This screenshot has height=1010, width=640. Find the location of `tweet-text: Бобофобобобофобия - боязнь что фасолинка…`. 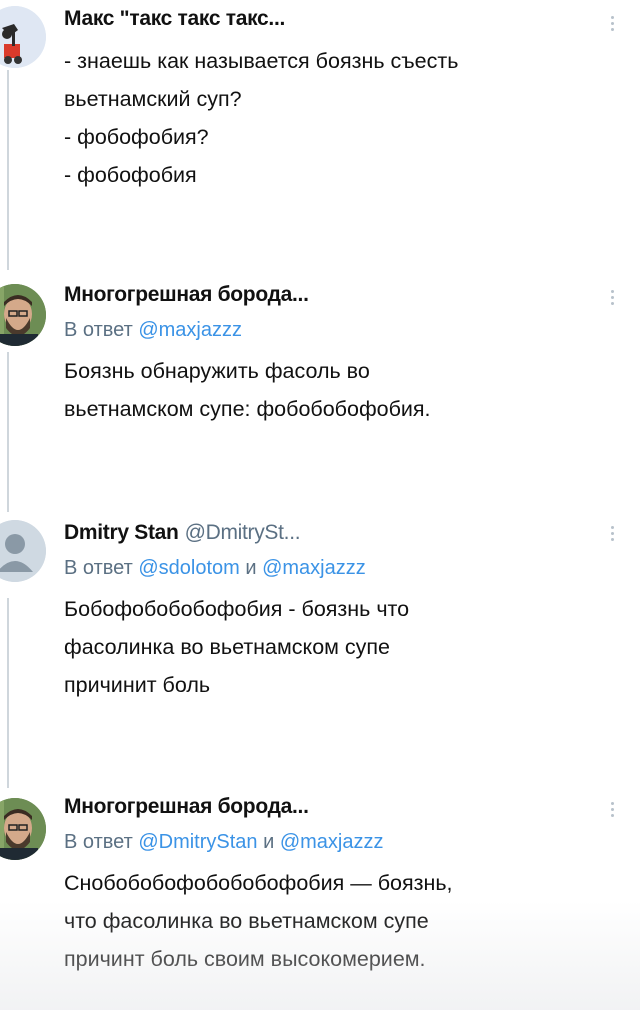

tweet-text: Бобофобобобофобия - боязнь что фасолинка… is located at coordinates (237, 647).